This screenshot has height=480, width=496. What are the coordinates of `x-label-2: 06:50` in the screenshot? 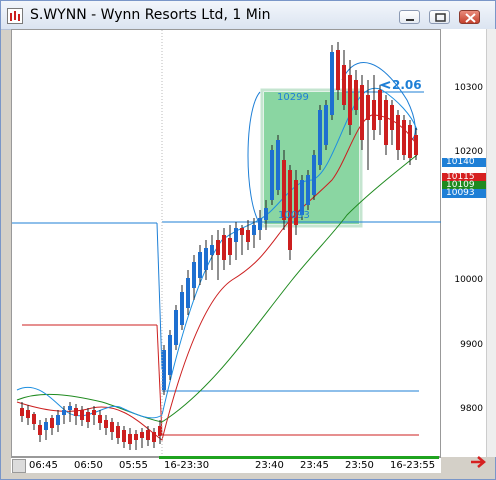 It's located at (88, 465).